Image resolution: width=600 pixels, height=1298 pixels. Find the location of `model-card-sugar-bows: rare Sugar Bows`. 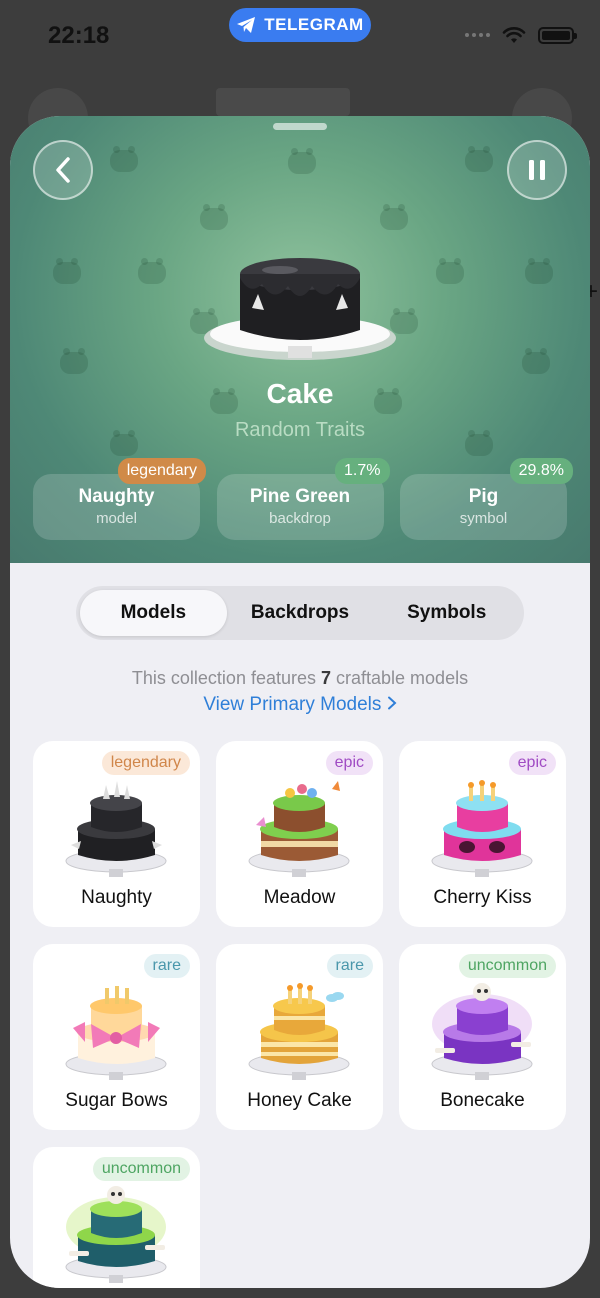

model-card-sugar-bows: rare Sugar Bows is located at coordinates (116, 1037).